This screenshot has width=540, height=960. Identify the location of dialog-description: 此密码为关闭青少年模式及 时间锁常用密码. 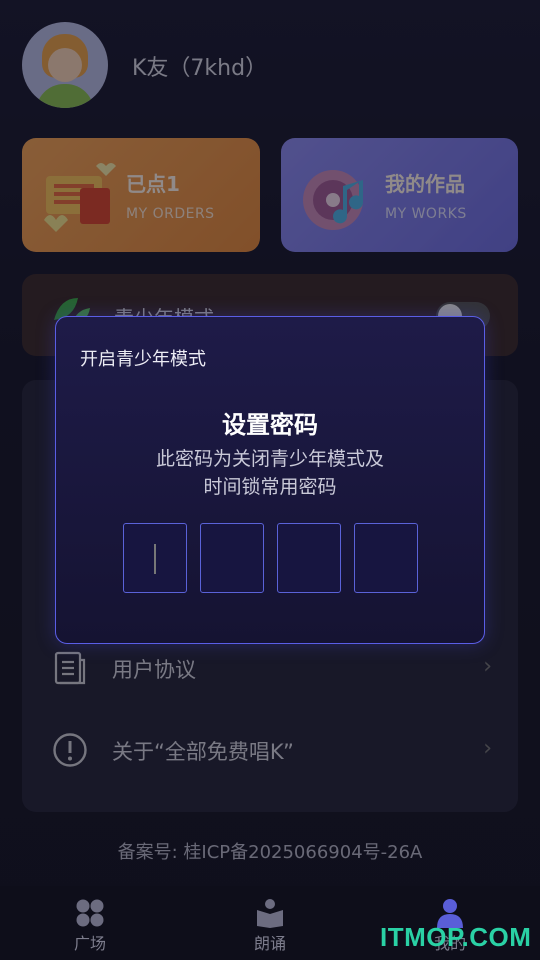
(270, 473).